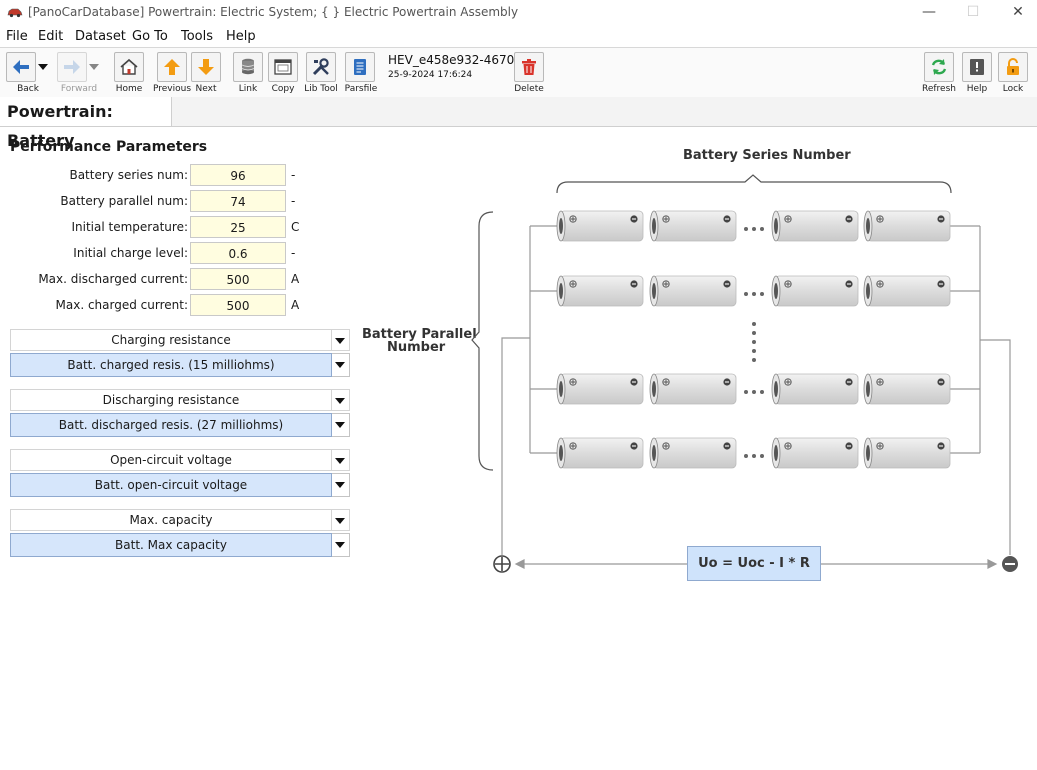 The width and height of the screenshot is (1037, 770). Describe the element at coordinates (754, 563) in the screenshot. I see `output-voltage-formula: Uo = Uoc - I * R` at that location.